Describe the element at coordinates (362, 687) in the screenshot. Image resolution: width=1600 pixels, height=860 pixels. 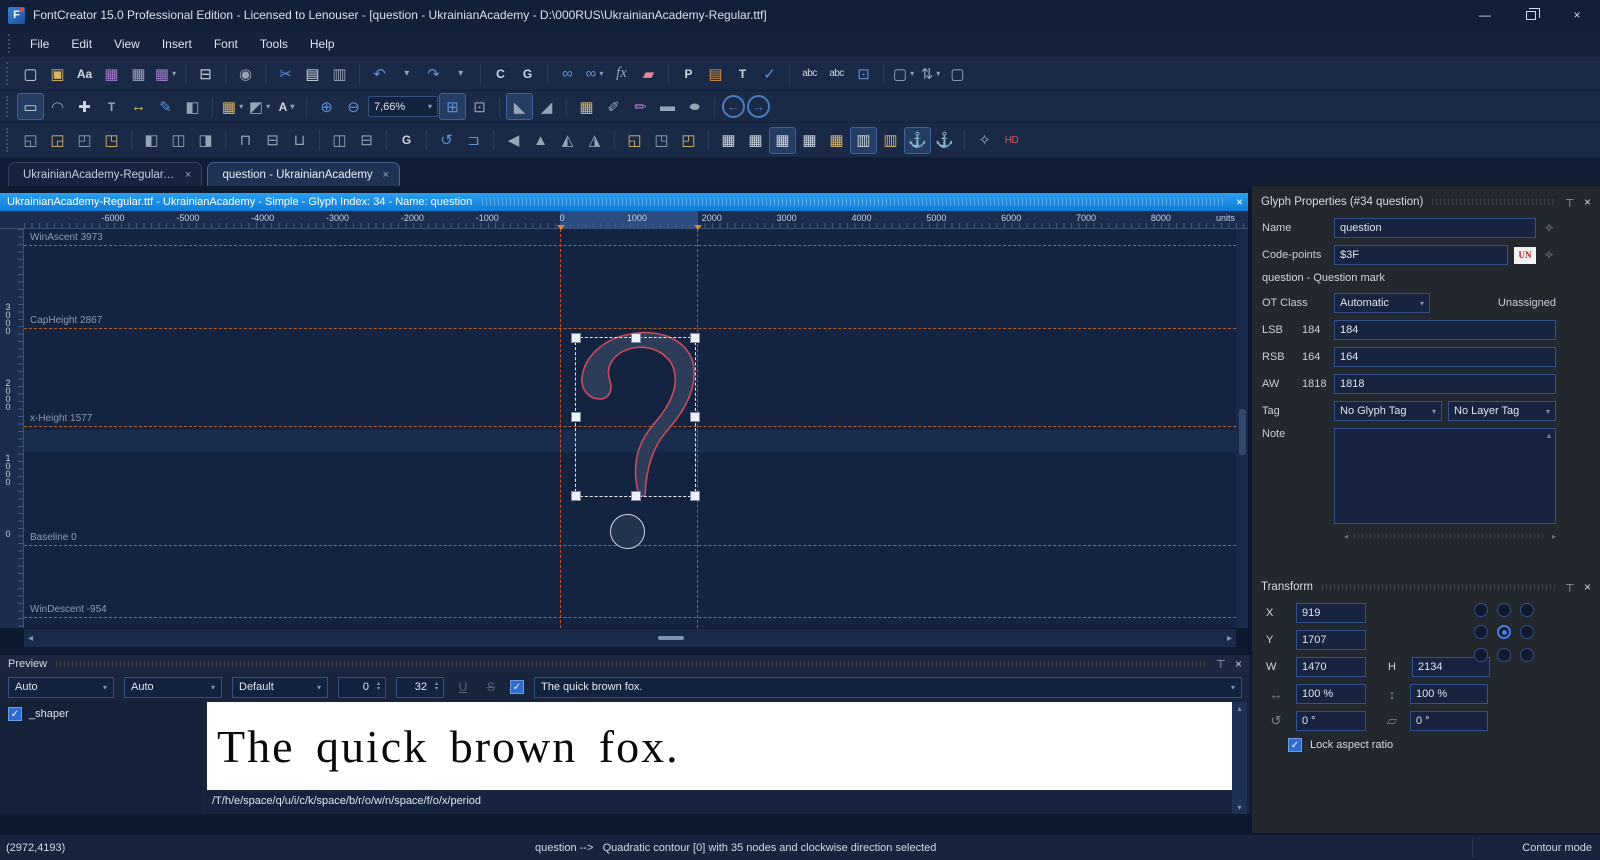
I see `letter-spacing-spinner: 0 ▴ ▾` at that location.